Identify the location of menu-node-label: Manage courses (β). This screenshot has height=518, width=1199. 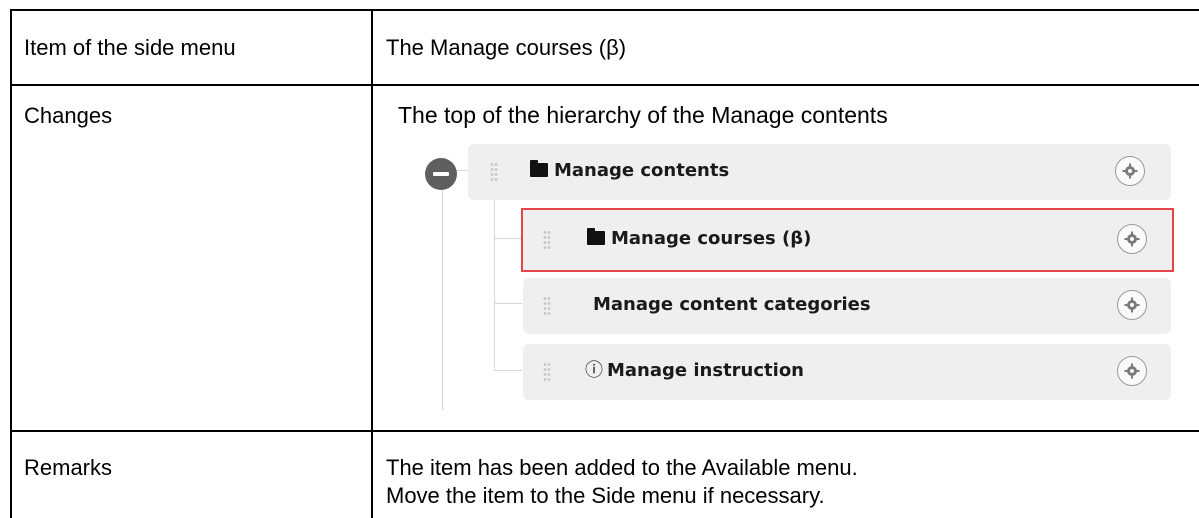
(699, 239).